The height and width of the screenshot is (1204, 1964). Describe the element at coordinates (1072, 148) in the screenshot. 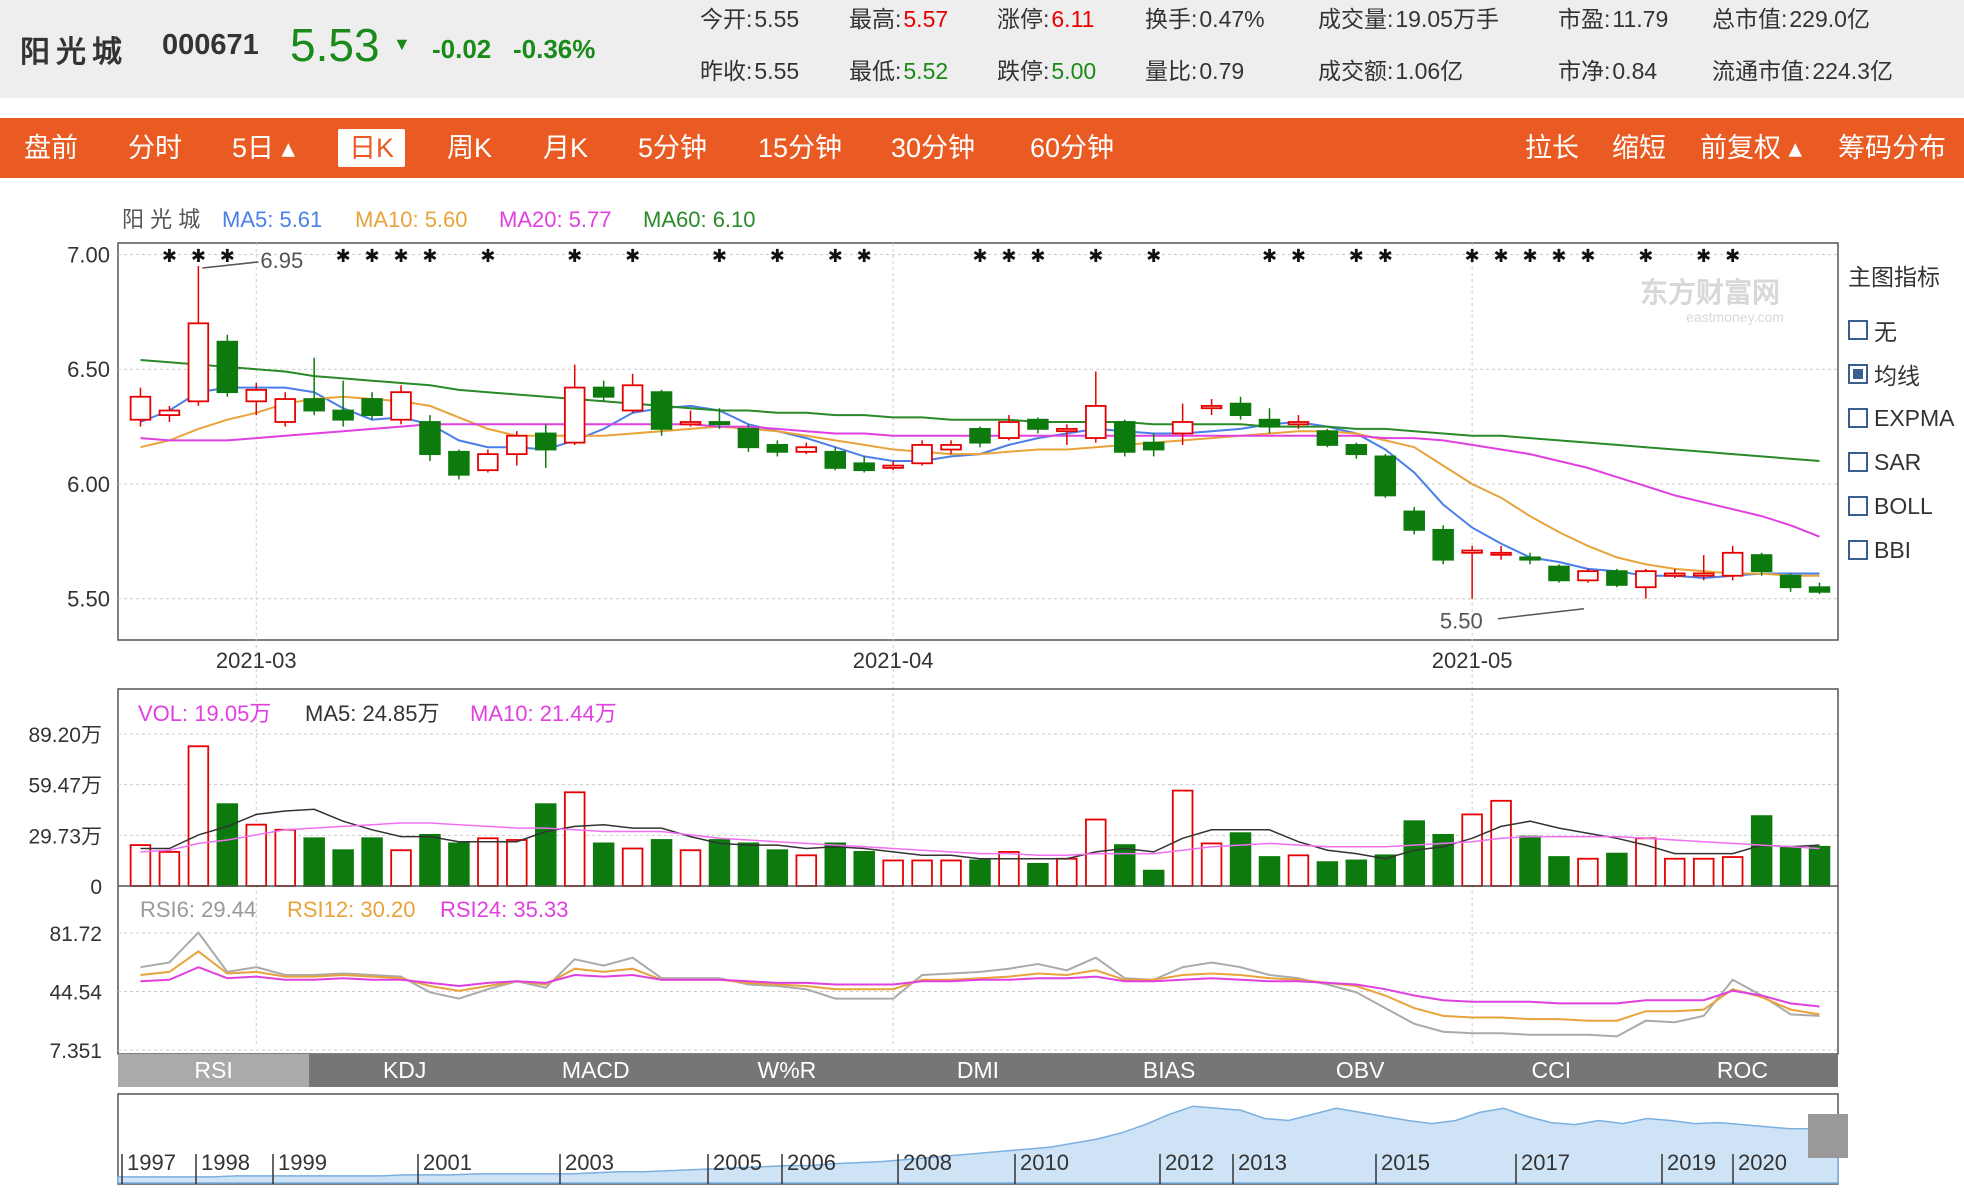

I see `tab-60min: 60分钟` at that location.